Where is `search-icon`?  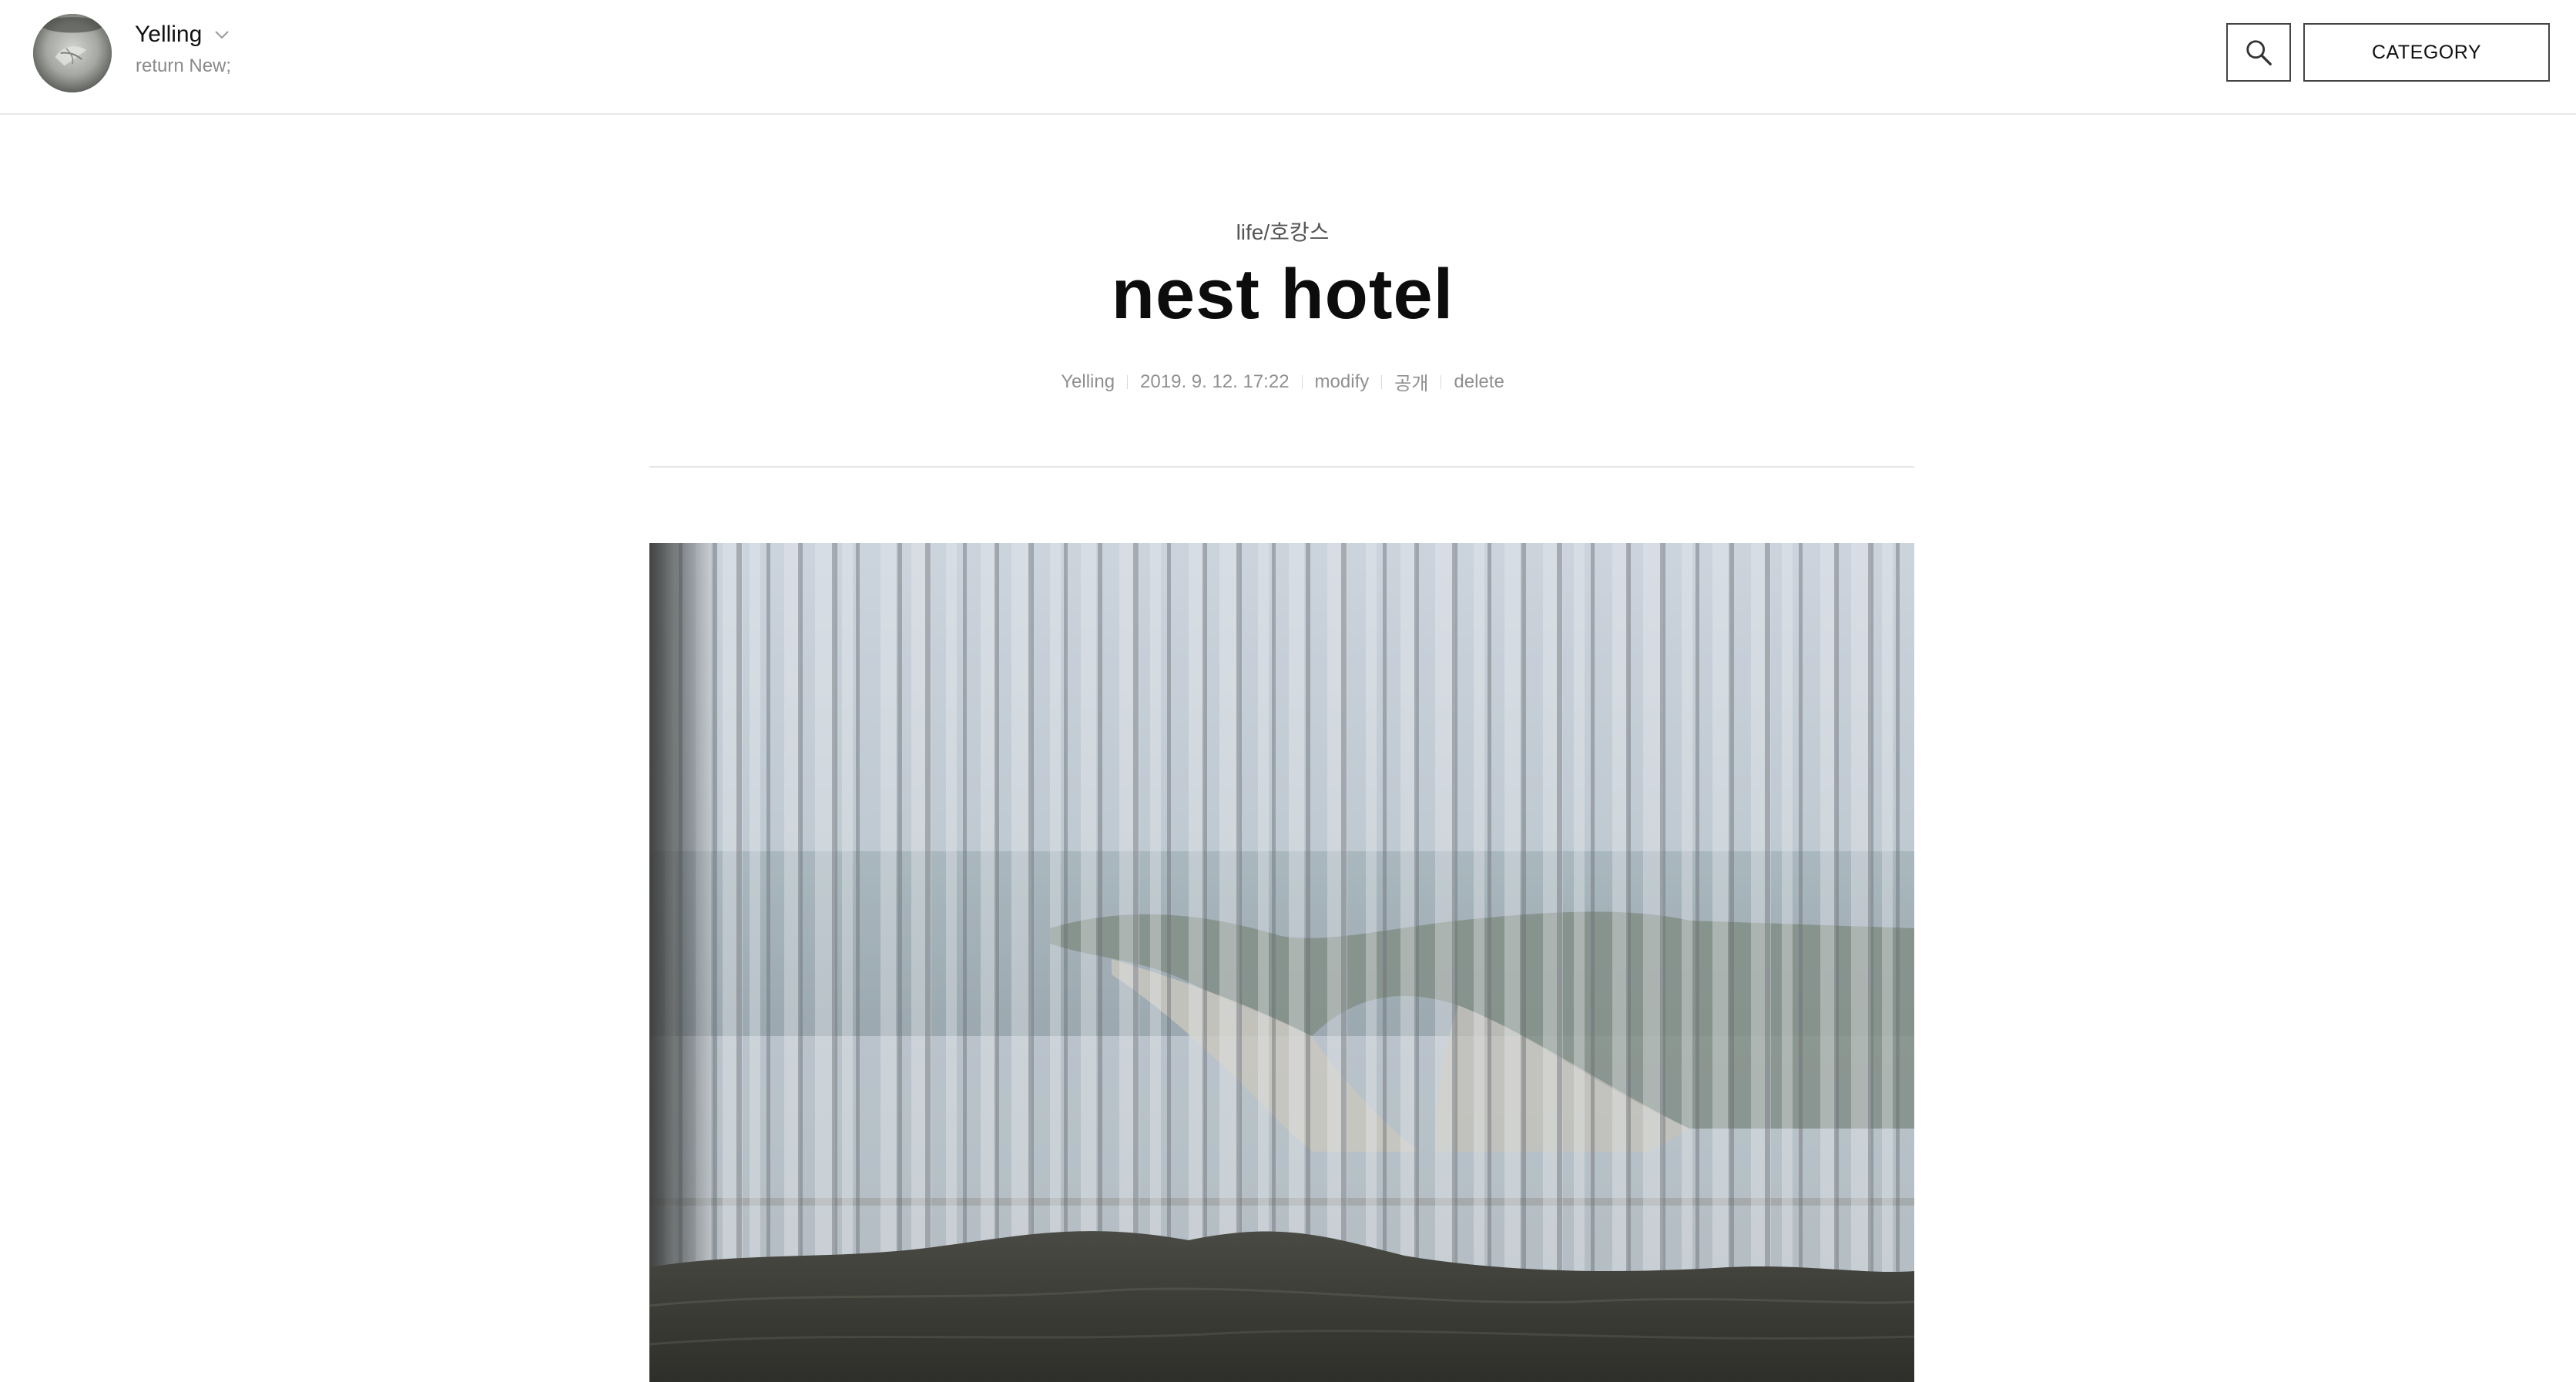
search-icon is located at coordinates (2259, 52).